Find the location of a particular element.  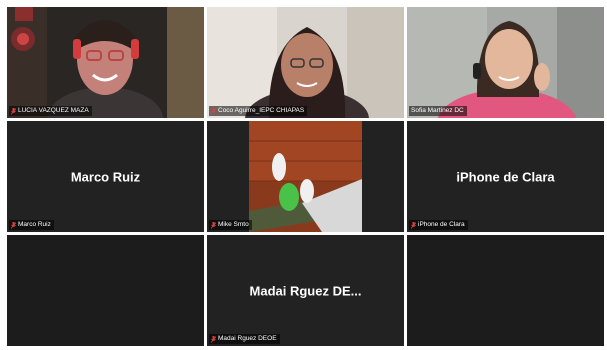

participant-tile-lucia: LUCIA VAZQUEZ MAZA is located at coordinates (105, 62).